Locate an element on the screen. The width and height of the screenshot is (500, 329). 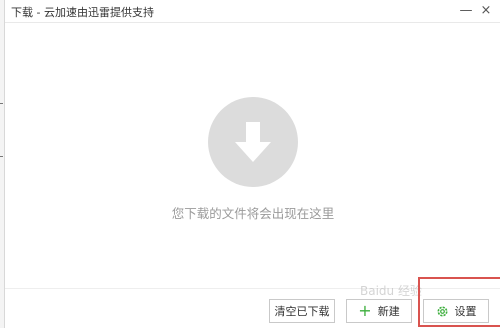
new-task-button: + 新建 is located at coordinates (379, 311).